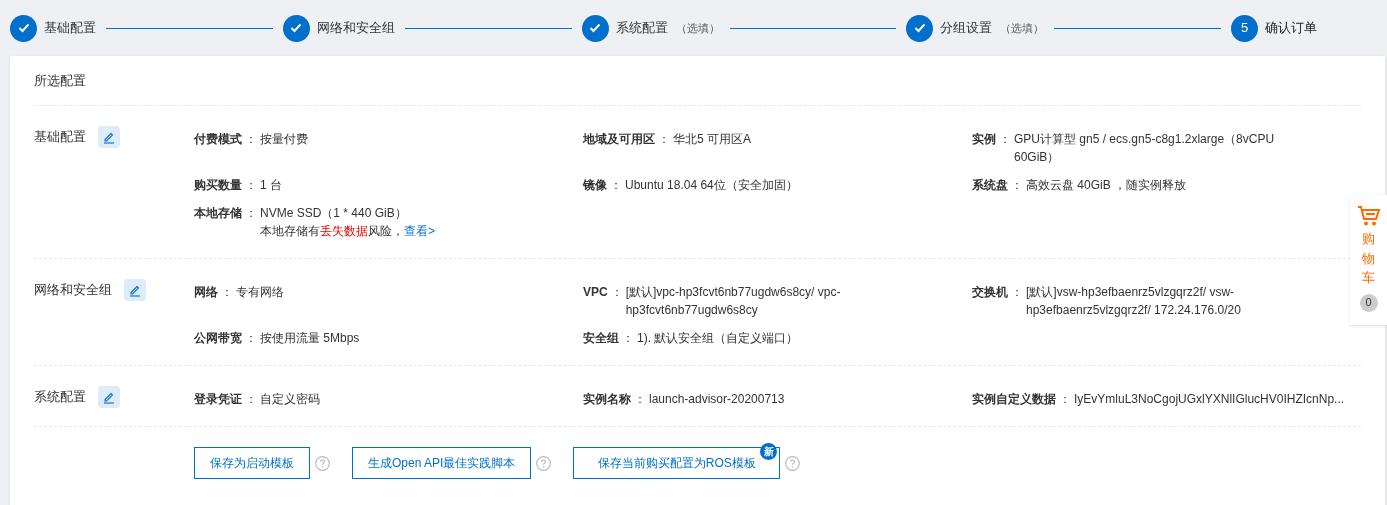 This screenshot has height=505, width=1387. I want to click on field-value: [默认]vsw-hp3efbaenrz5vlzgqrz2f/ vsw-hp3efbaenrz5vlzgqrz2f/ 172.24.176.0/20, so click(1134, 301).